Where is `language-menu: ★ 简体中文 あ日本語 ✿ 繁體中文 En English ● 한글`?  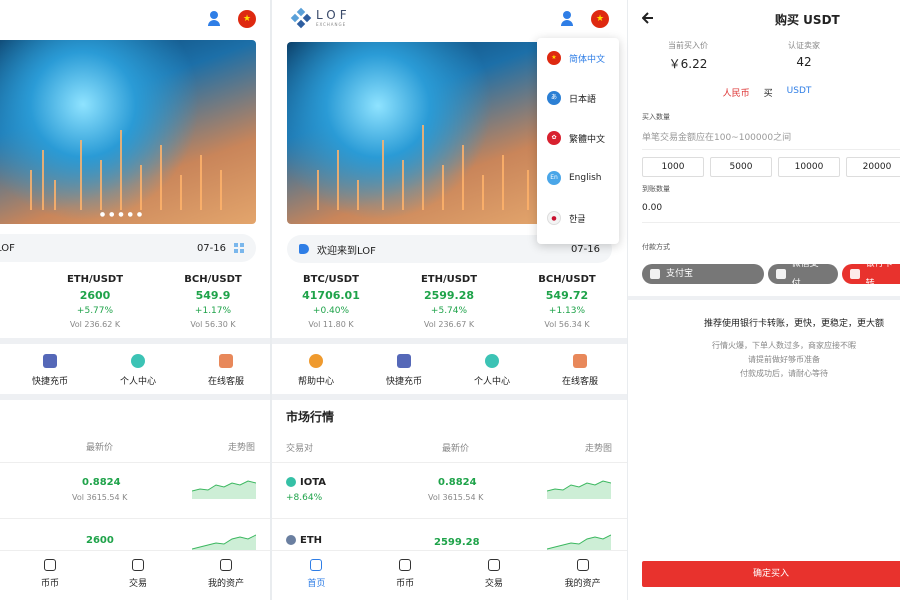
language-menu: ★ 简体中文 あ日本語 ✿ 繁體中文 En English ● 한글 is located at coordinates (578, 141).